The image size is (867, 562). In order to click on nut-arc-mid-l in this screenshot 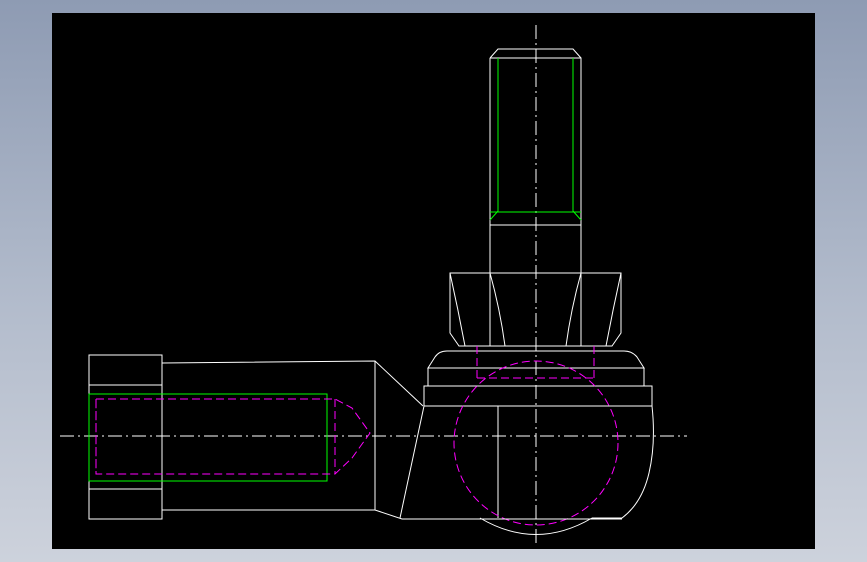, I will do `click(497, 309)`.